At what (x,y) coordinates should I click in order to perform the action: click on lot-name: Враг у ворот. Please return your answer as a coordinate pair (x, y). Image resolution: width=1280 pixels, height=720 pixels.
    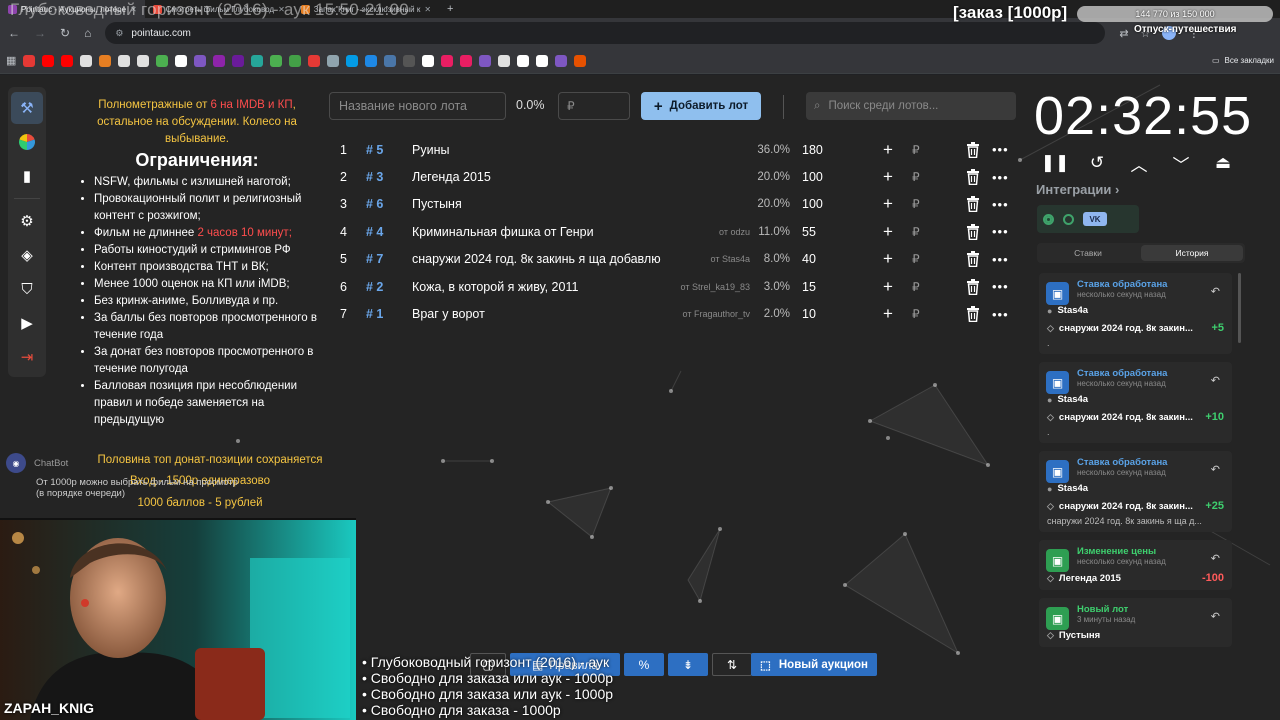
    Looking at the image, I should click on (547, 314).